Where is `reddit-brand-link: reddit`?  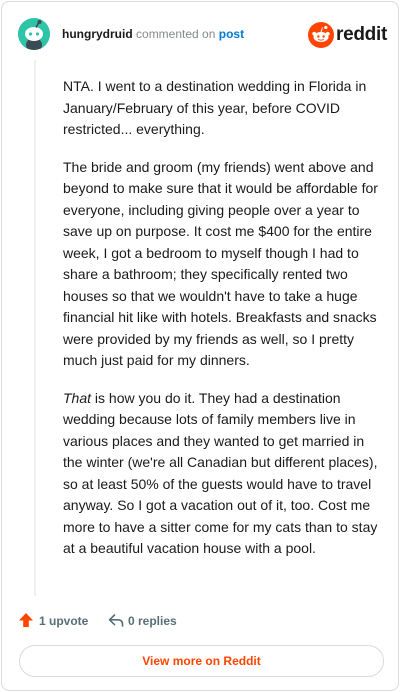 reddit-brand-link: reddit is located at coordinates (347, 35).